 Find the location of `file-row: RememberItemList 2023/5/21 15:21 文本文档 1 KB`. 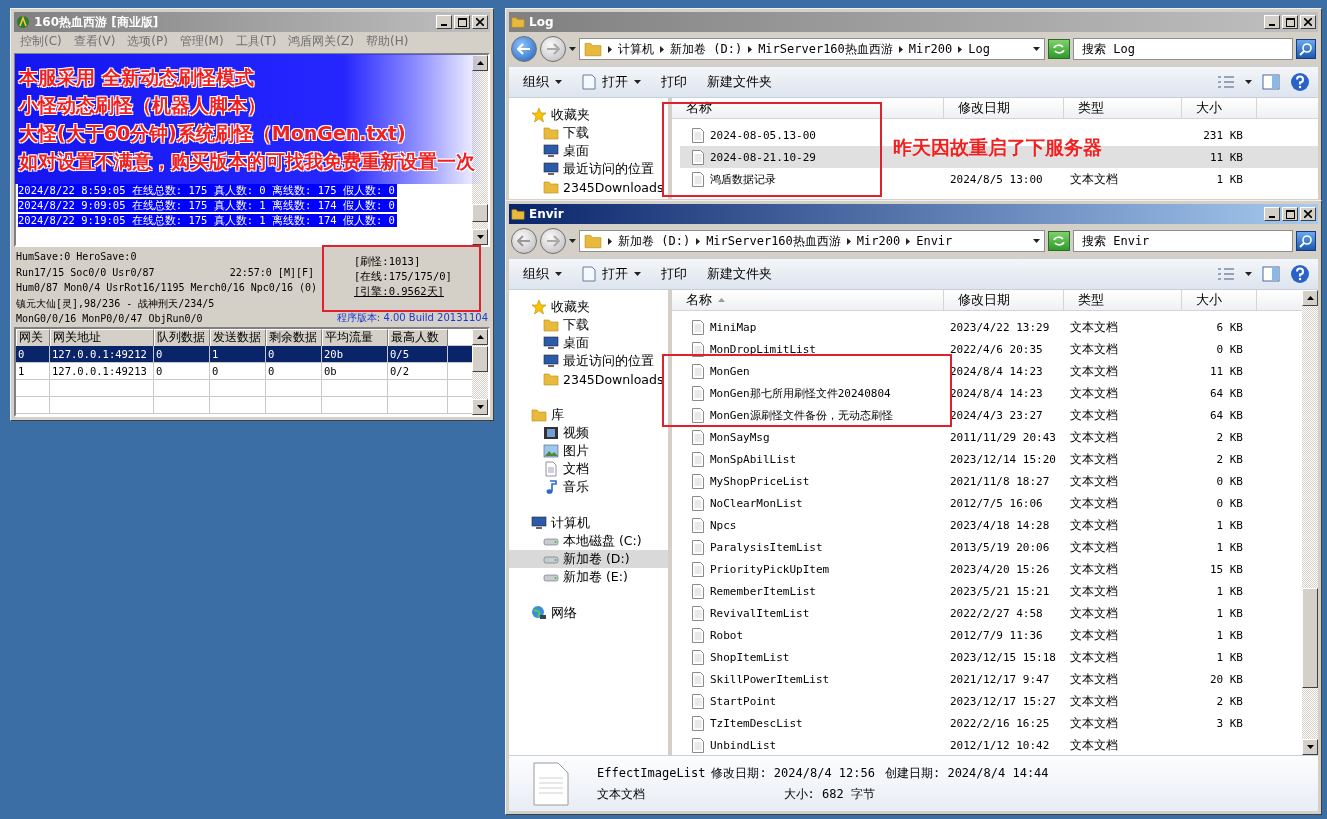

file-row: RememberItemList 2023/5/21 15:21 文本文档 1 KB is located at coordinates (991, 591).